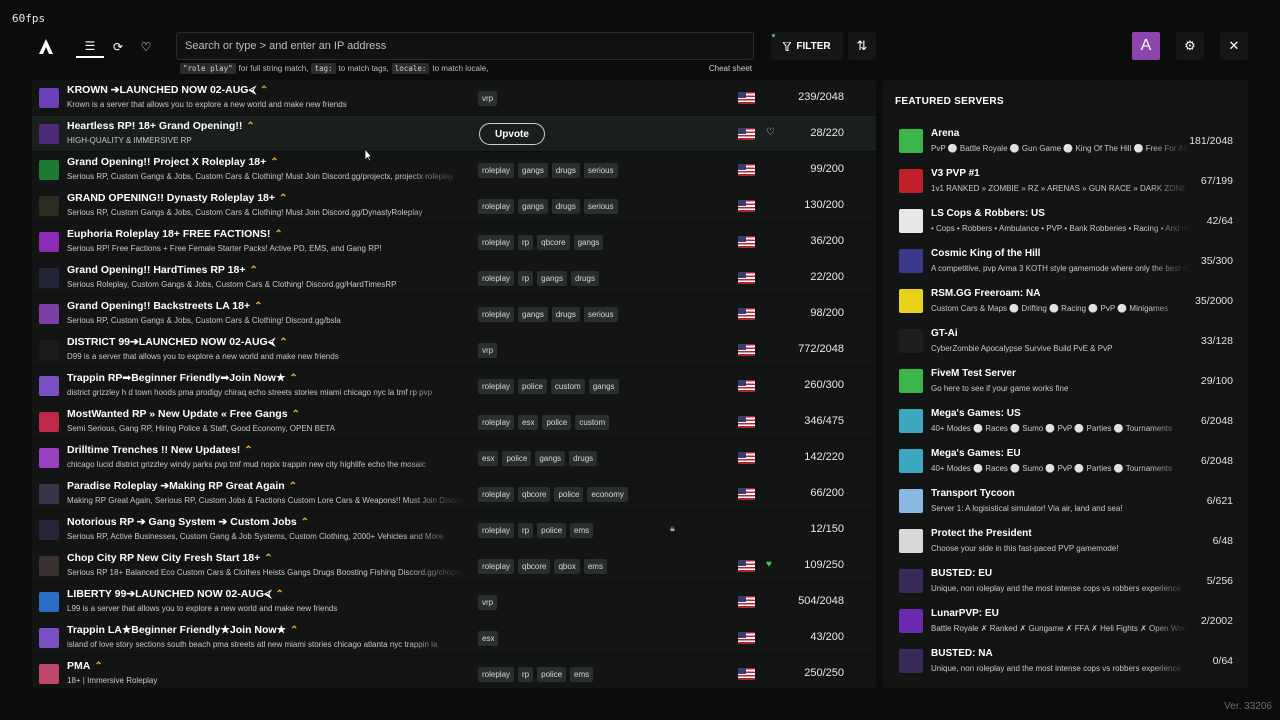 The height and width of the screenshot is (720, 1280). I want to click on server-tag: qbox, so click(567, 566).